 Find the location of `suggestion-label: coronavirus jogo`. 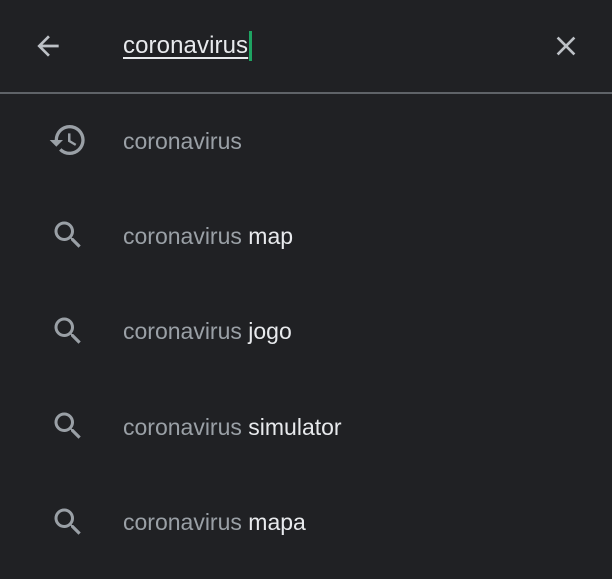

suggestion-label: coronavirus jogo is located at coordinates (207, 332).